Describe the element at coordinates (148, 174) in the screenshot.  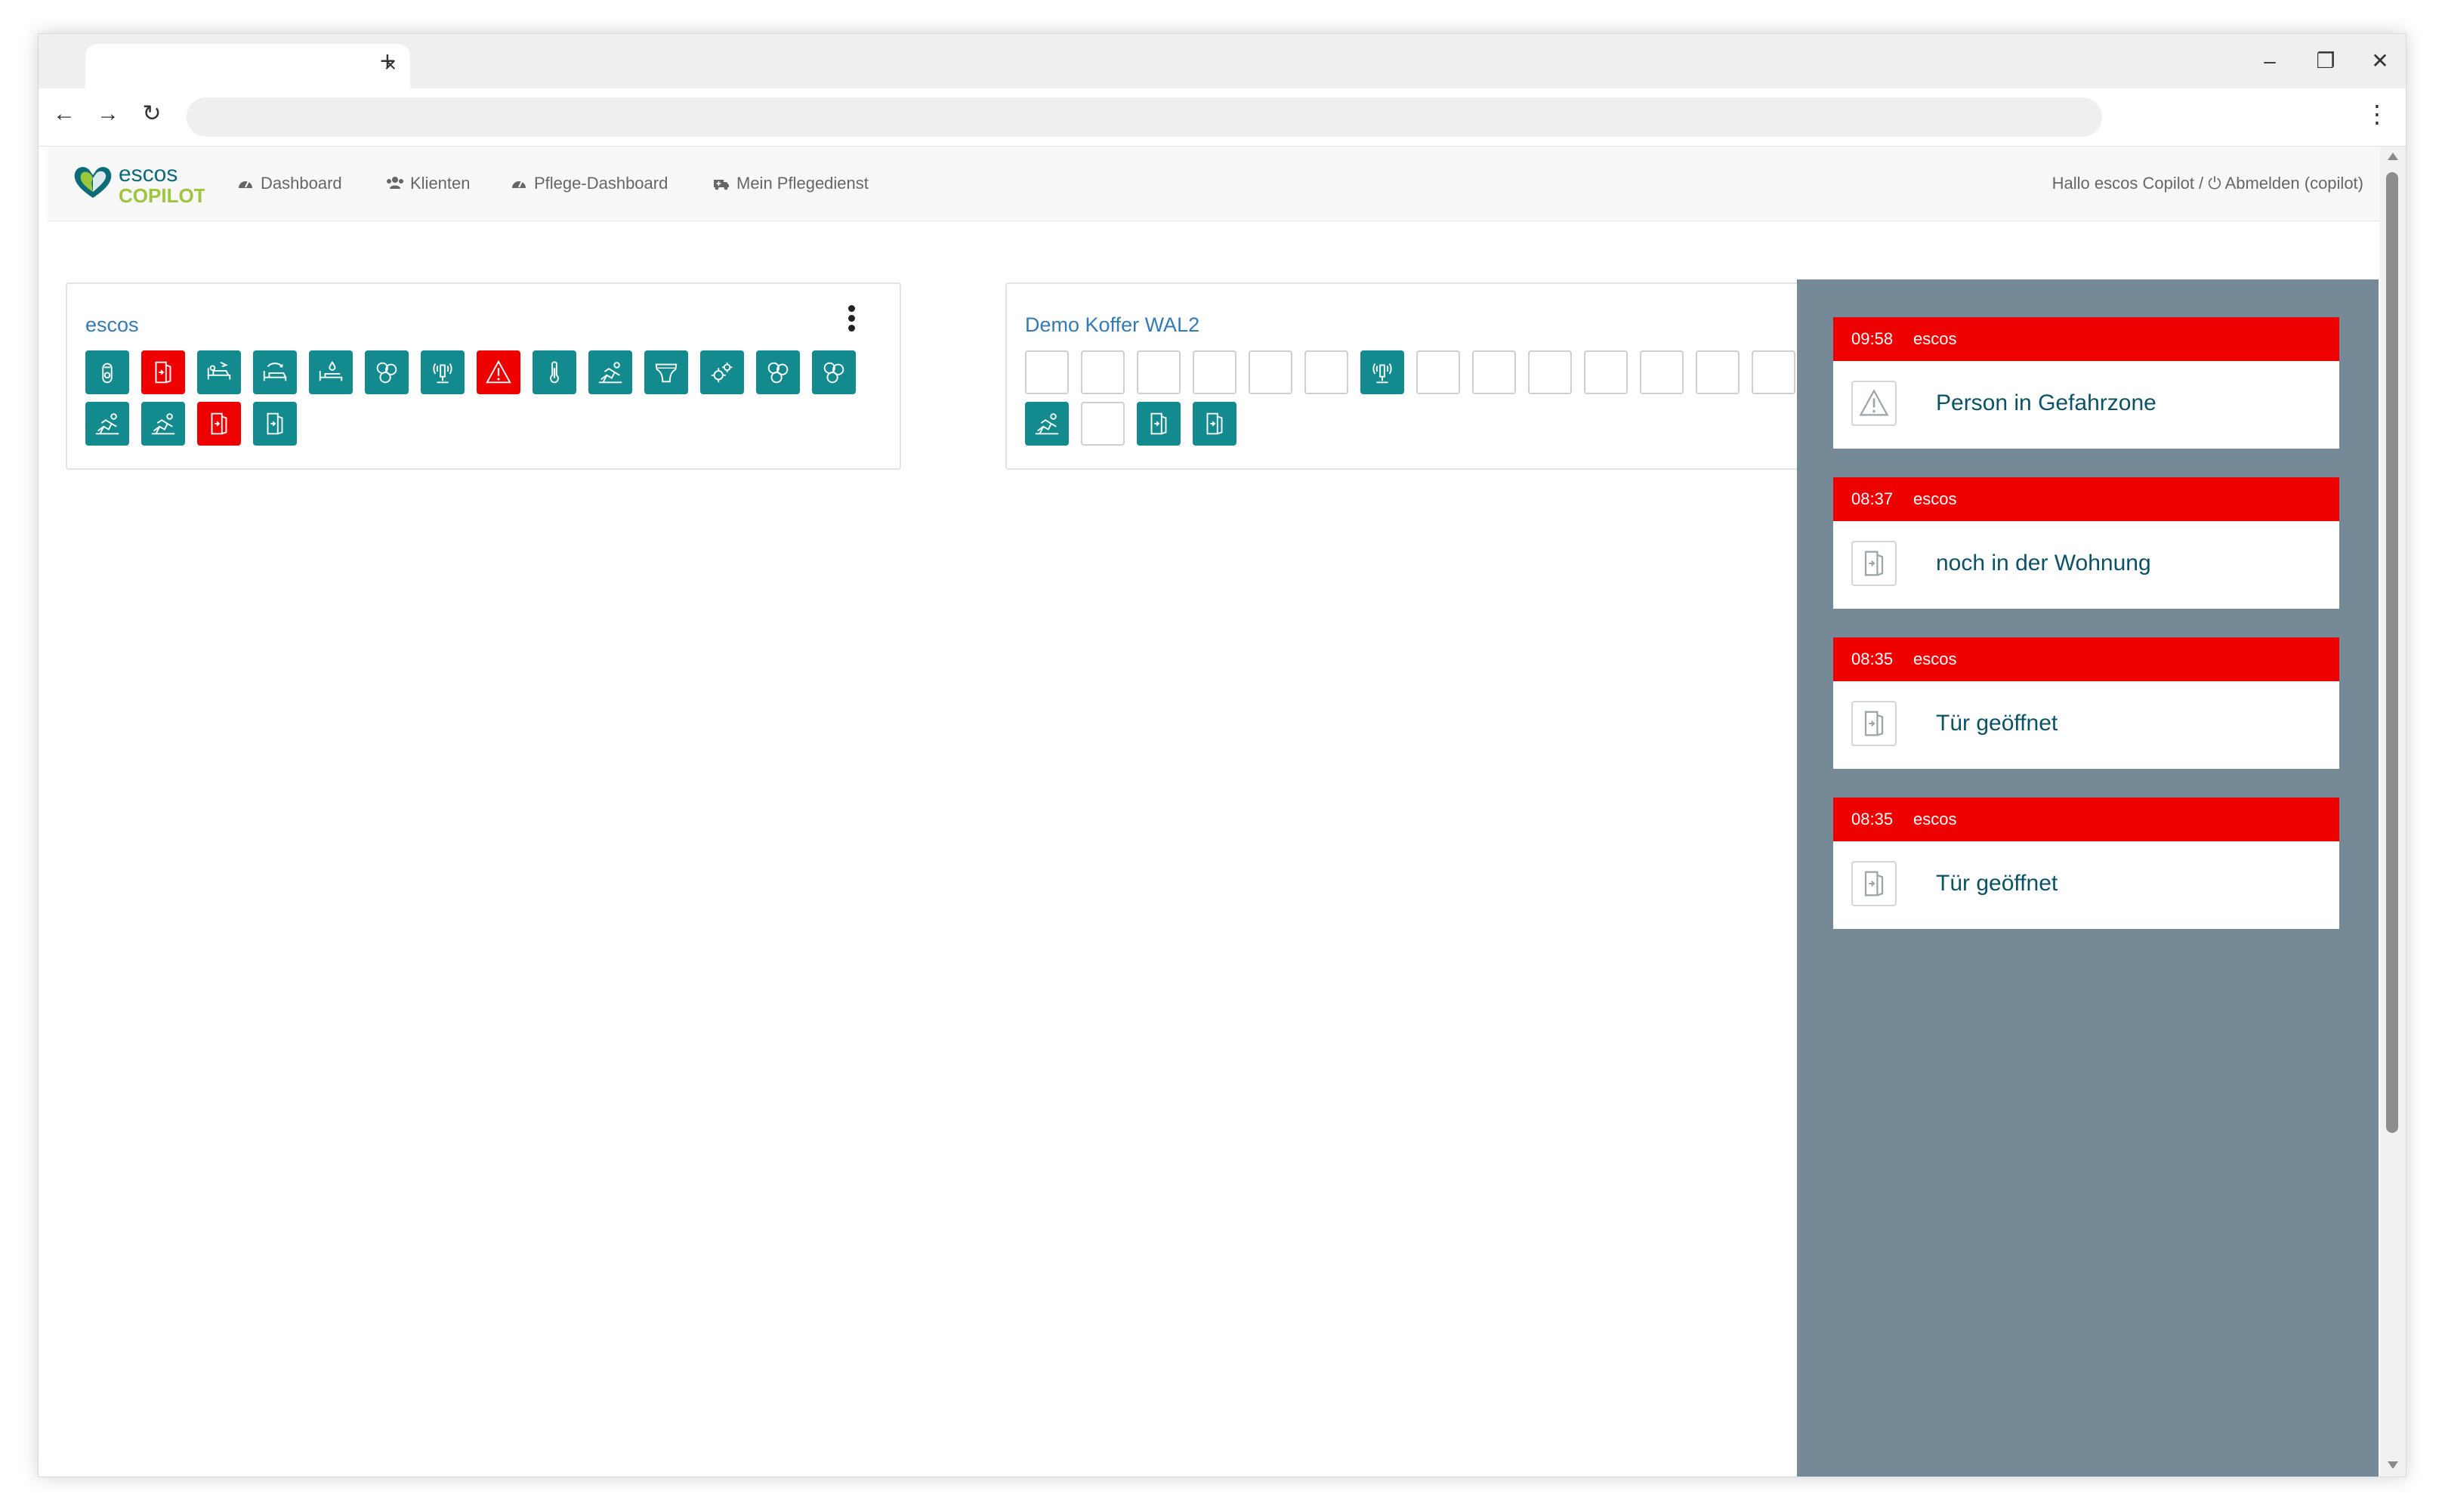
I see `logo-text-escos: escos` at that location.